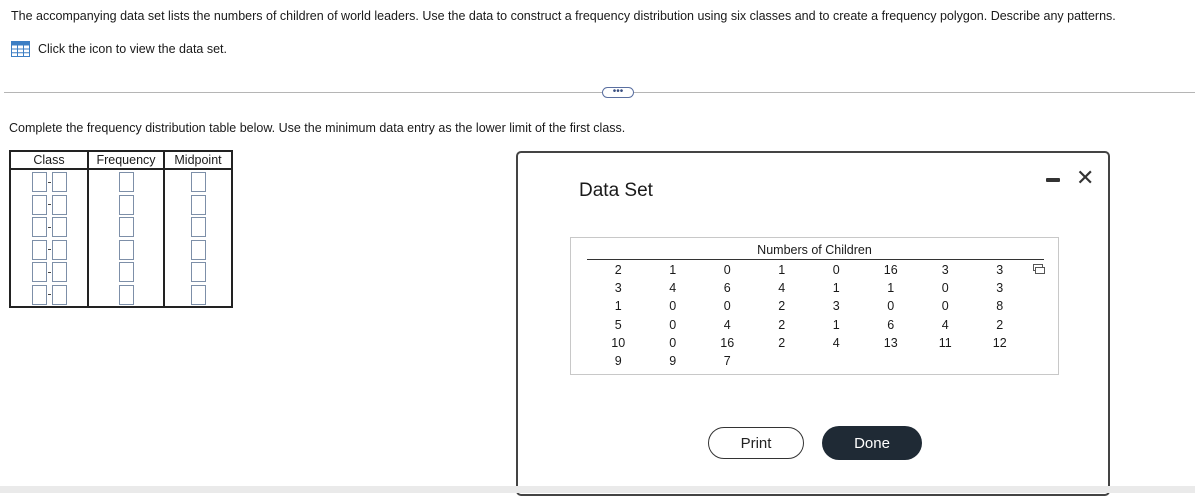 This screenshot has width=1195, height=496. Describe the element at coordinates (132, 49) in the screenshot. I see `dataset-link-text: Click the icon to view the data set.` at that location.